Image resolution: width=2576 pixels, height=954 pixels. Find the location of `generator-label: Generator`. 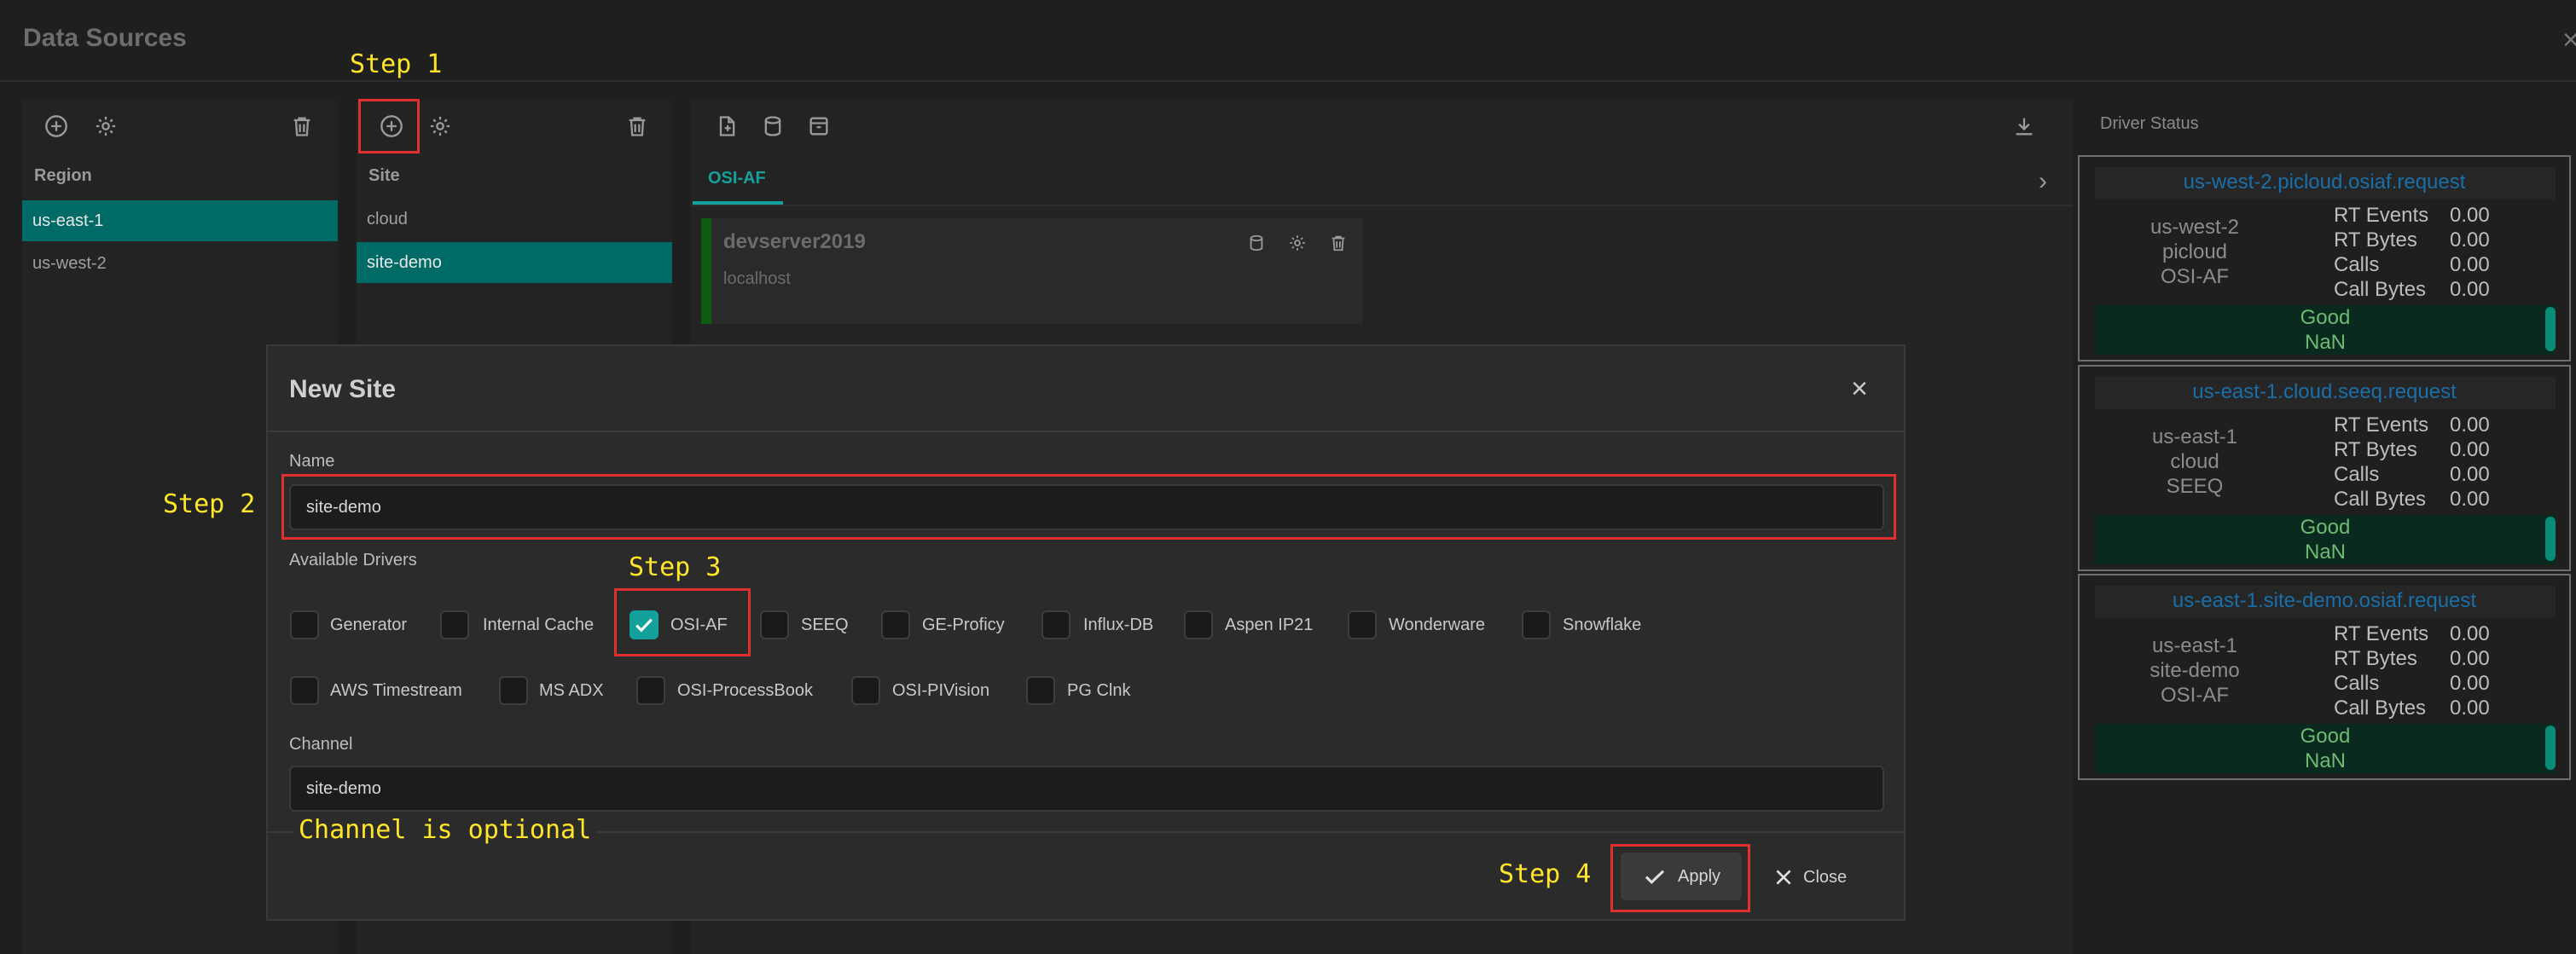

generator-label: Generator is located at coordinates (369, 625).